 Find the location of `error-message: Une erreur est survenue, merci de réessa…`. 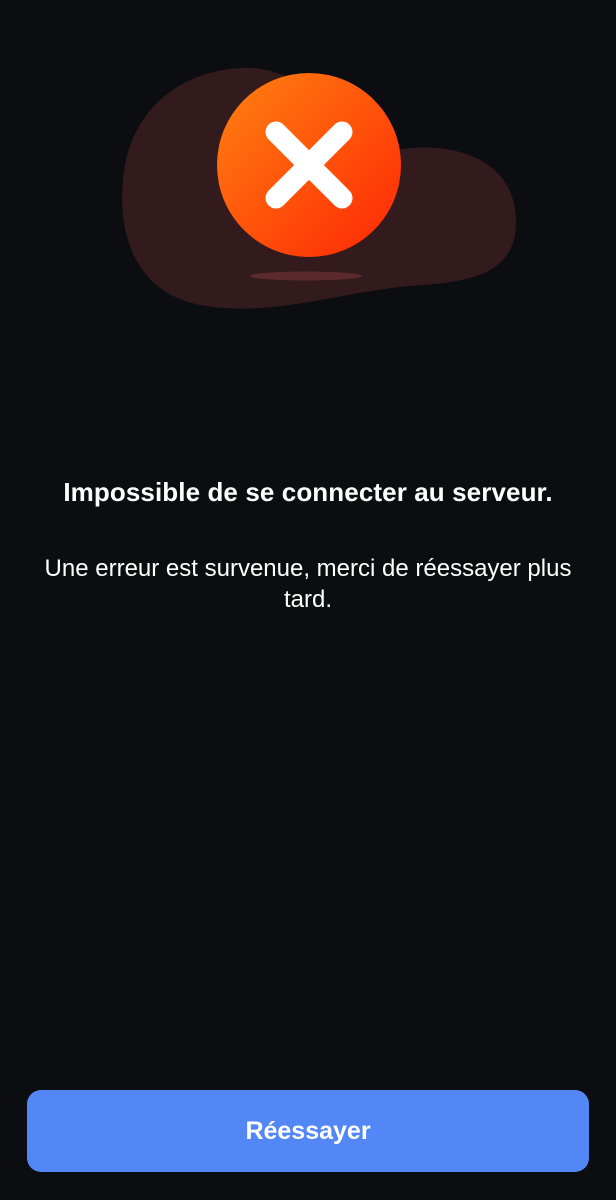

error-message: Une erreur est survenue, merci de réessa… is located at coordinates (308, 584).